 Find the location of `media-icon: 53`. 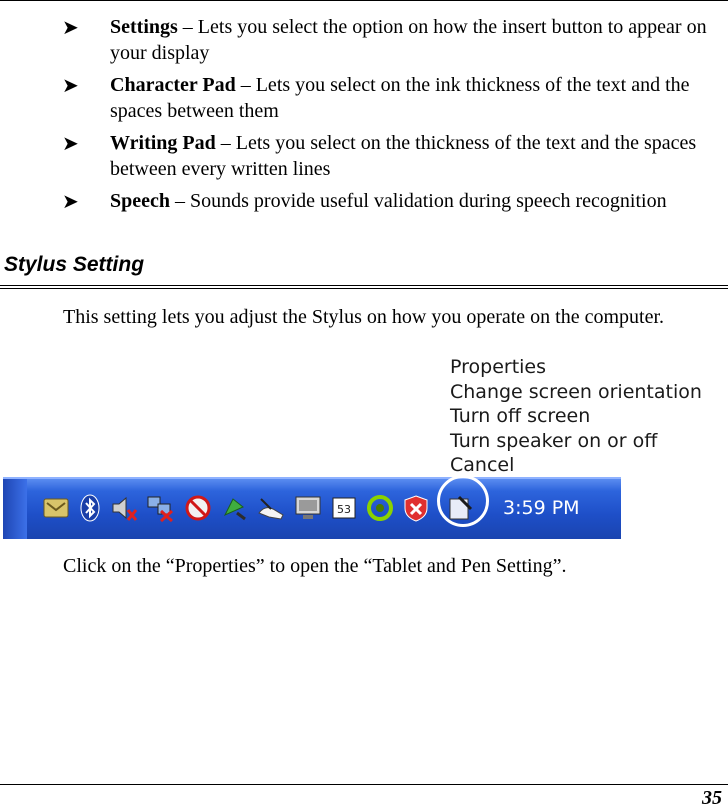

media-icon: 53 is located at coordinates (344, 508).